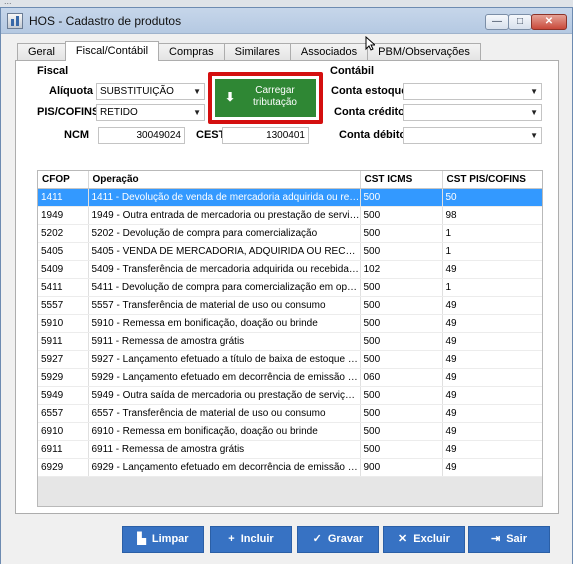 This screenshot has width=573, height=564. What do you see at coordinates (224, 341) in the screenshot?
I see `operacao-cell: 5911 - Remessa de amostra grátis` at bounding box center [224, 341].